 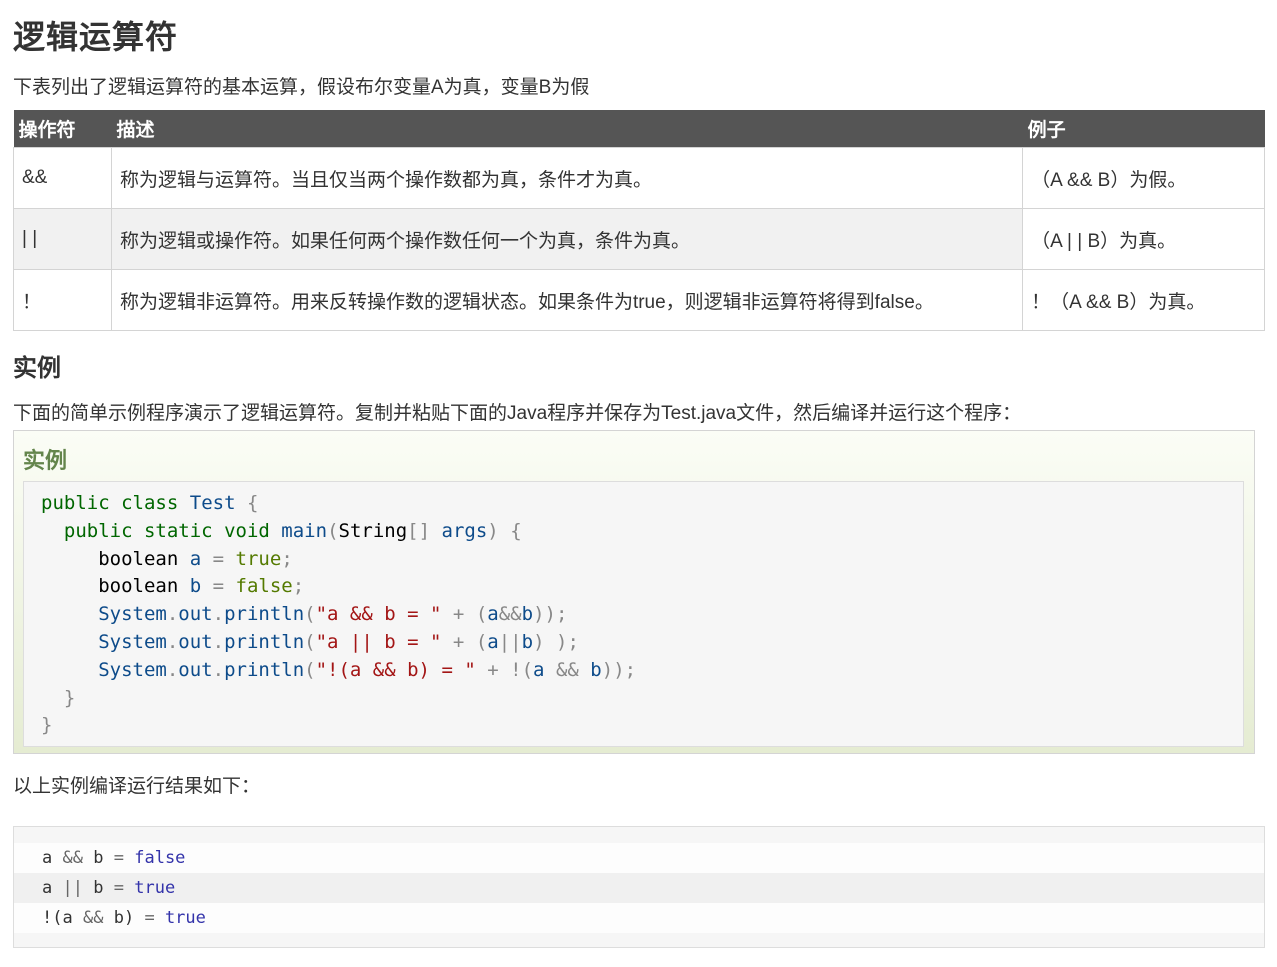 I want to click on result-intro: 以上实例编译运行结果如下：, so click(x=137, y=786).